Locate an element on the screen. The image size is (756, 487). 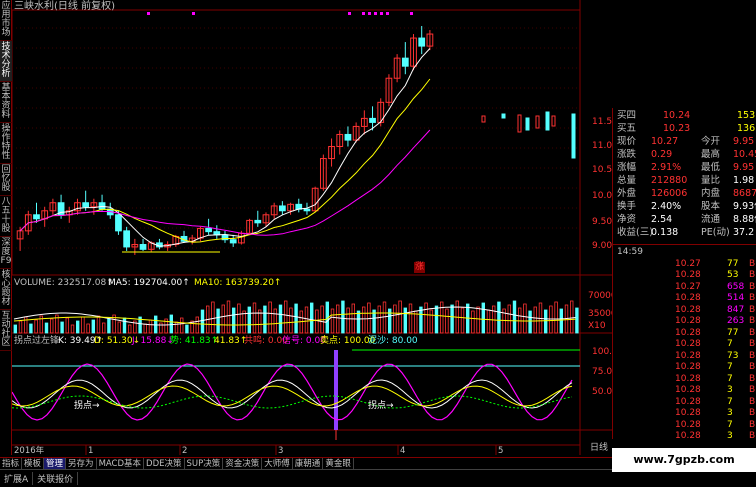
quote-row: 买四 10.24 153 is located at coordinates (684, 116).